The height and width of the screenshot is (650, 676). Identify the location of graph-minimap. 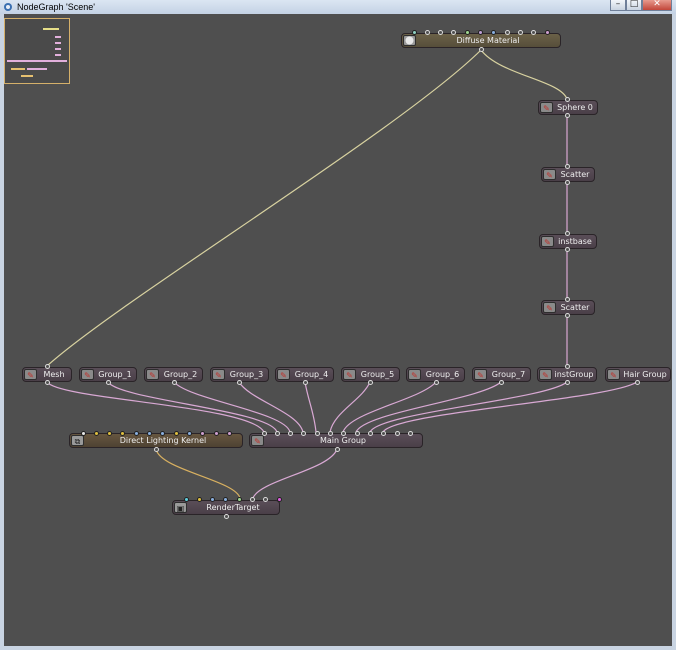
(37, 51).